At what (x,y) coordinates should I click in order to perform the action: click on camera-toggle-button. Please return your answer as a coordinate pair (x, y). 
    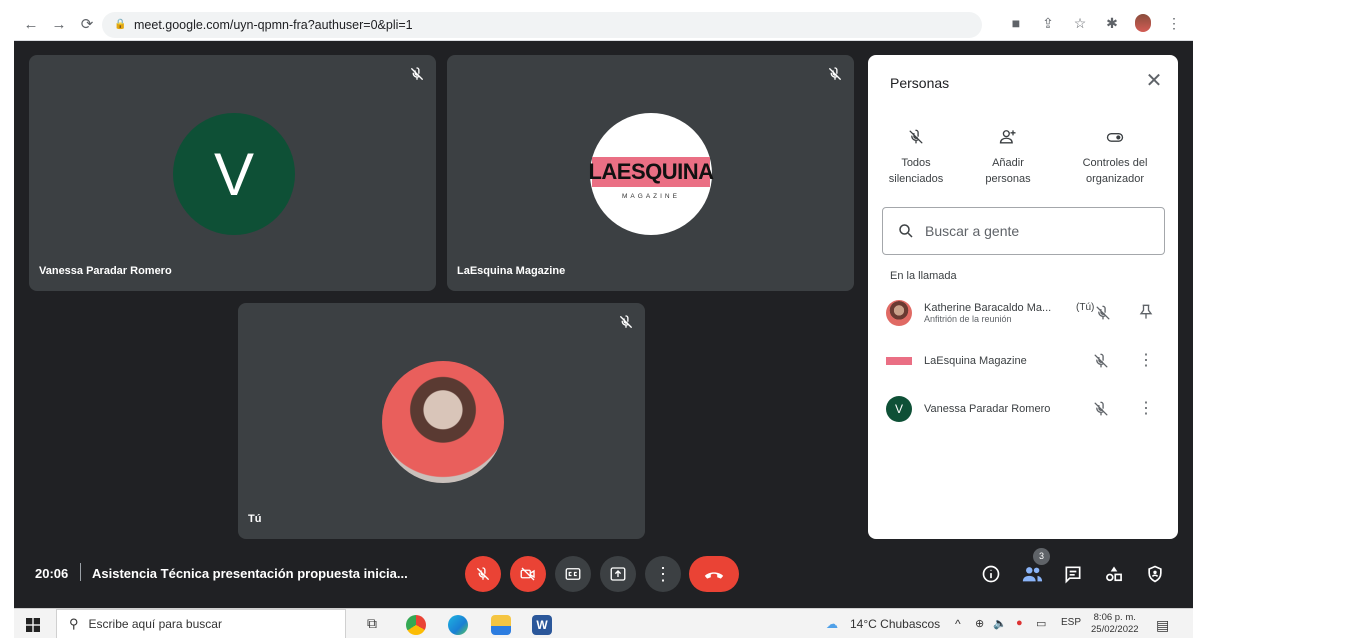
    Looking at the image, I should click on (528, 574).